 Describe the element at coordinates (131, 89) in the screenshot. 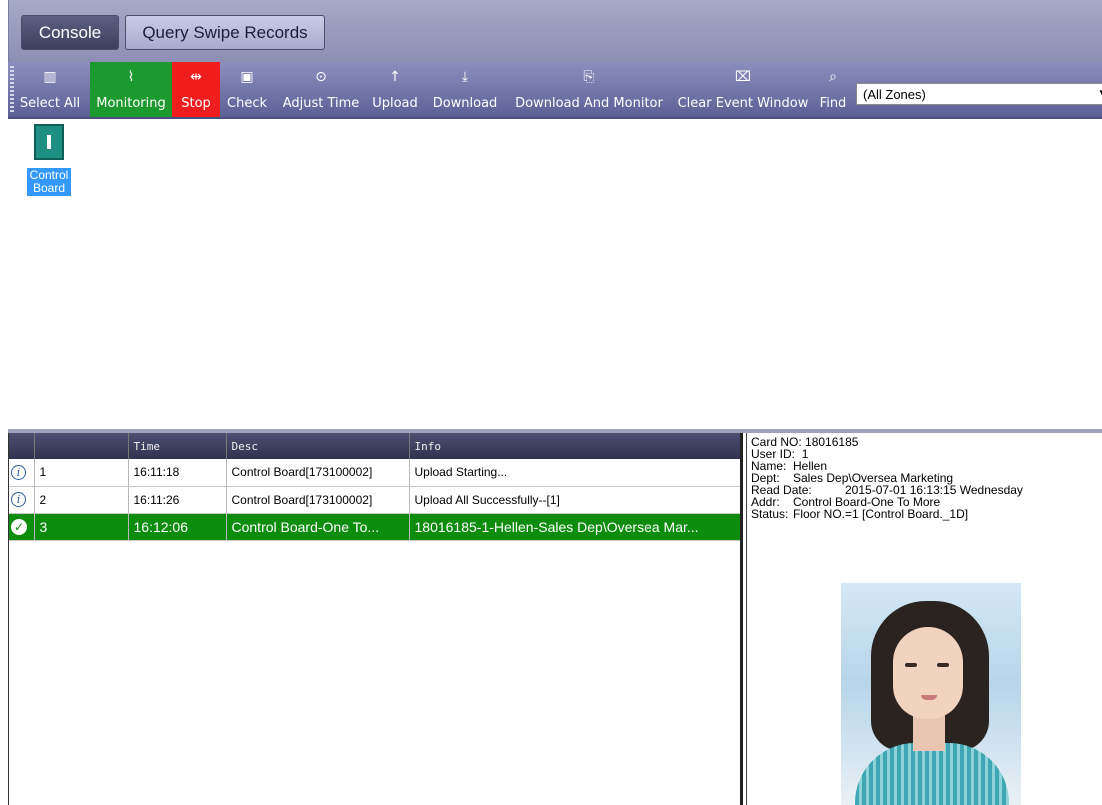

I see `monitoring-button: ⌇ Monitoring` at that location.